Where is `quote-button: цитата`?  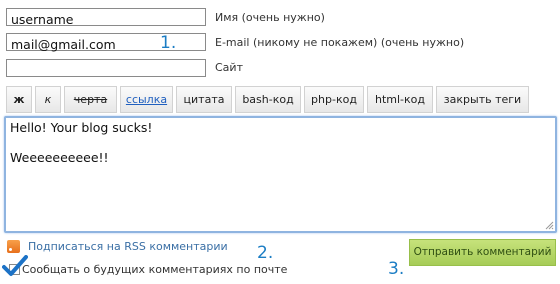
quote-button: цитата is located at coordinates (204, 99).